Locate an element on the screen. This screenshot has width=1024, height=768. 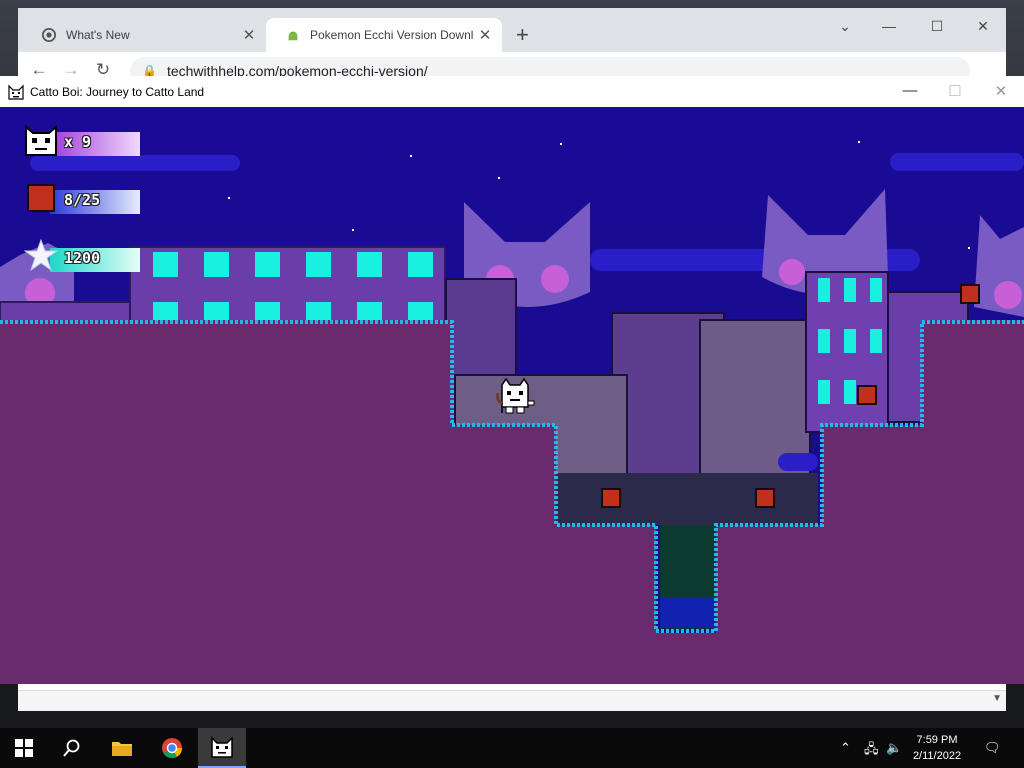
pit-ledge is located at coordinates (687, 499).